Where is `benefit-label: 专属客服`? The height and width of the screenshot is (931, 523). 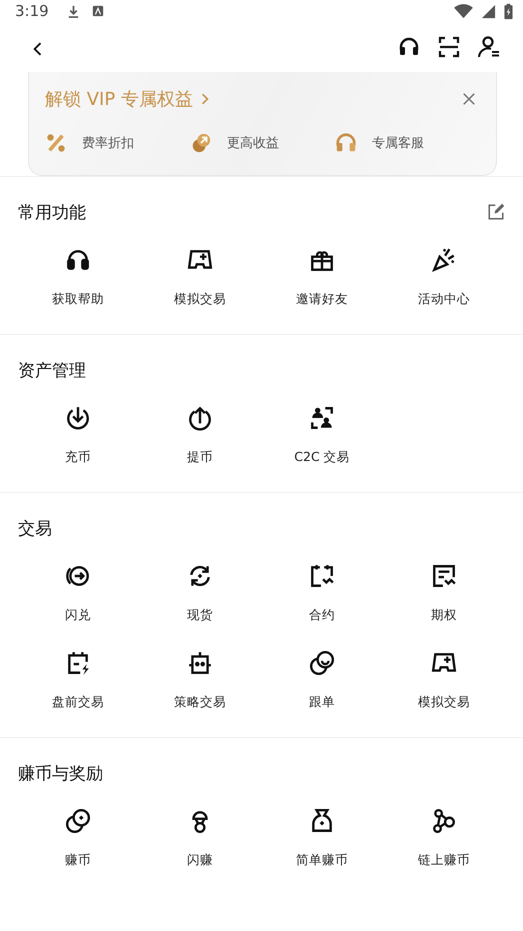 benefit-label: 专属客服 is located at coordinates (398, 143).